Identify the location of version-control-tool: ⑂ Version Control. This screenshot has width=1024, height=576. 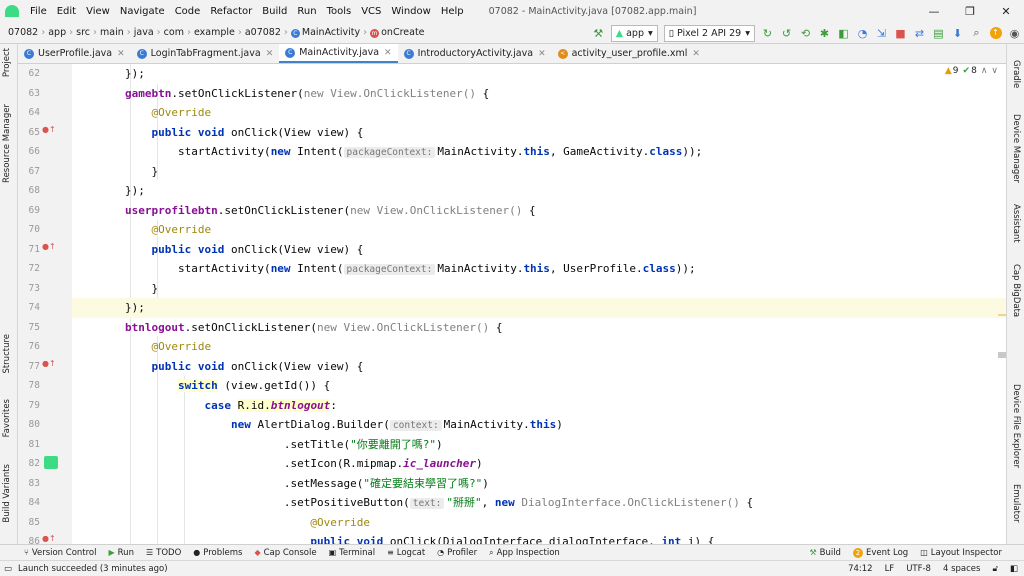
(51, 553).